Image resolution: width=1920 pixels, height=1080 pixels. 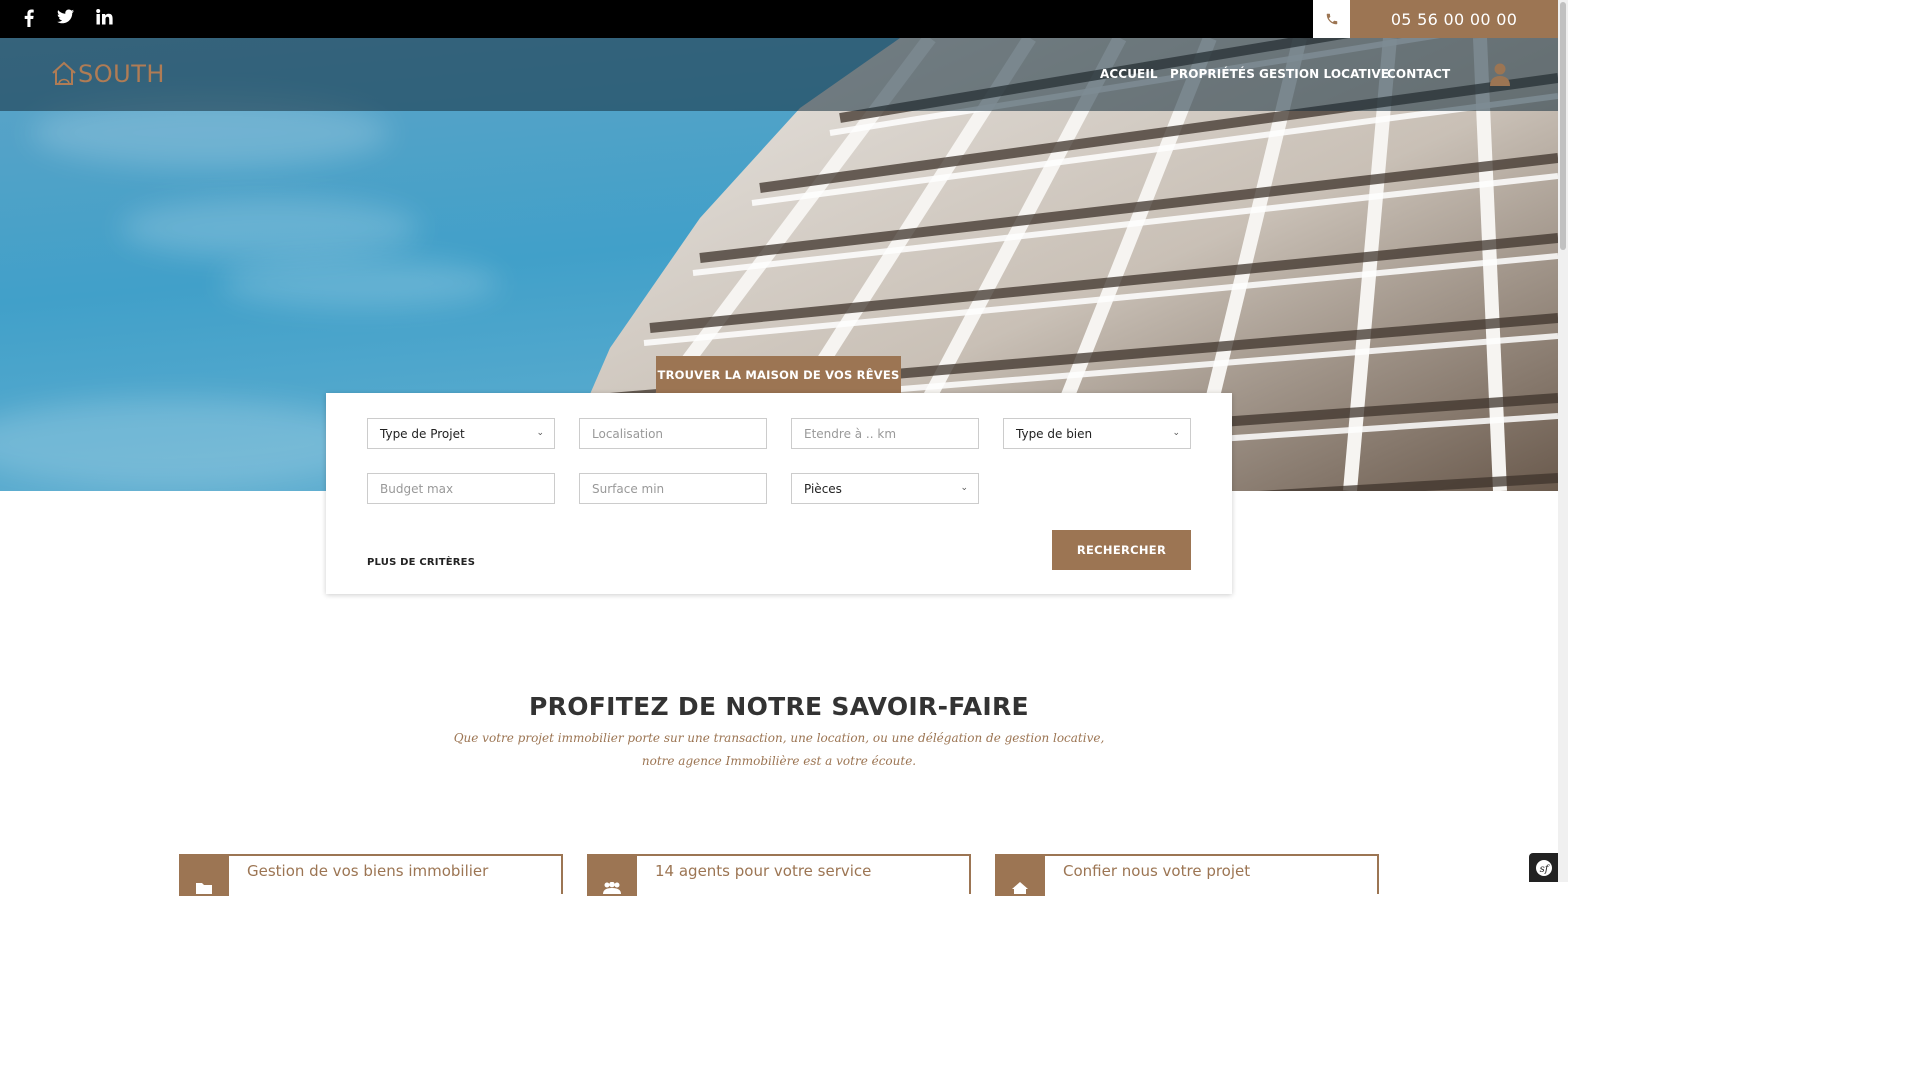 I want to click on nav-proprietes: PROPRIÉTÉS, so click(x=1212, y=74).